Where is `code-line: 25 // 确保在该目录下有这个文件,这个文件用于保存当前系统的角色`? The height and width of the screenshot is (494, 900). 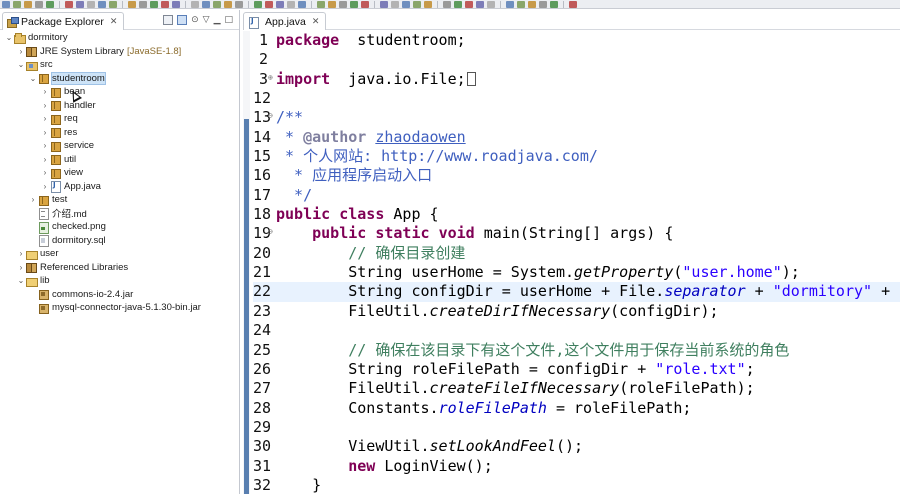
code-line: 25 // 确保在该目录下有这个文件,这个文件用于保存当前系统的角色 is located at coordinates (576, 350).